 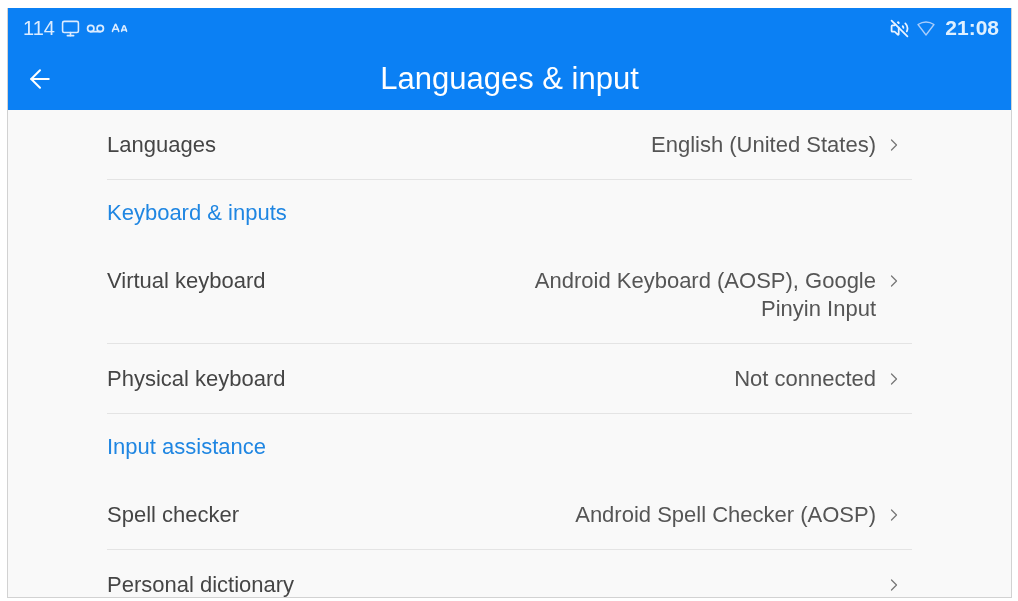 I want to click on status-text: 114, so click(x=39, y=28).